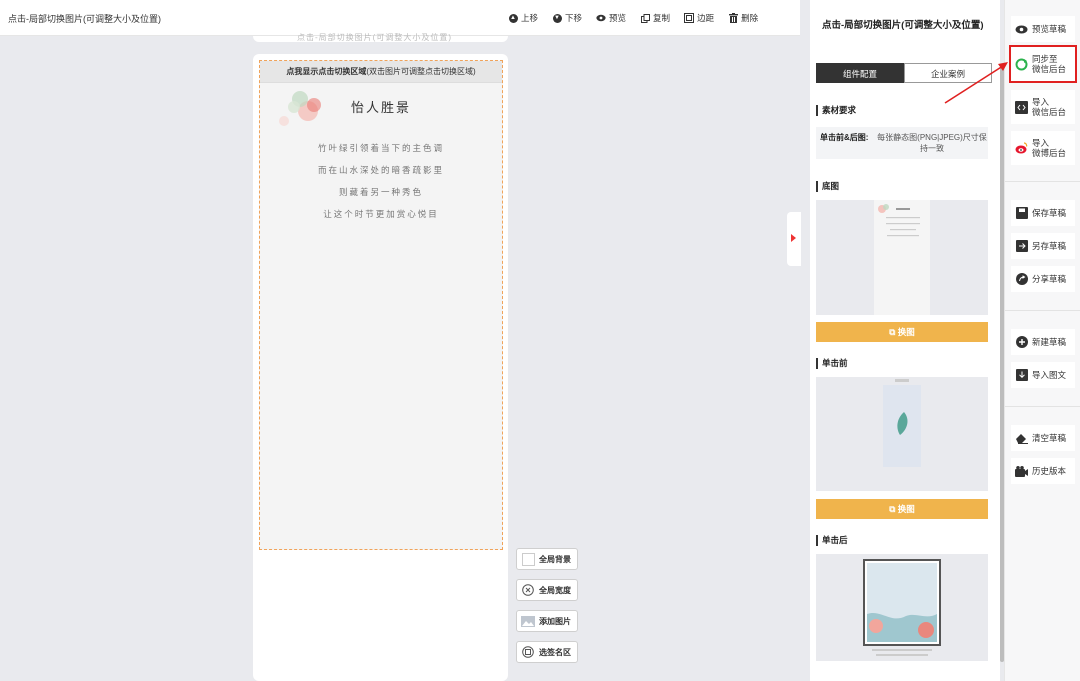  I want to click on panel-title: 点击-局部切换图片(可调整大小及位置), so click(903, 25).